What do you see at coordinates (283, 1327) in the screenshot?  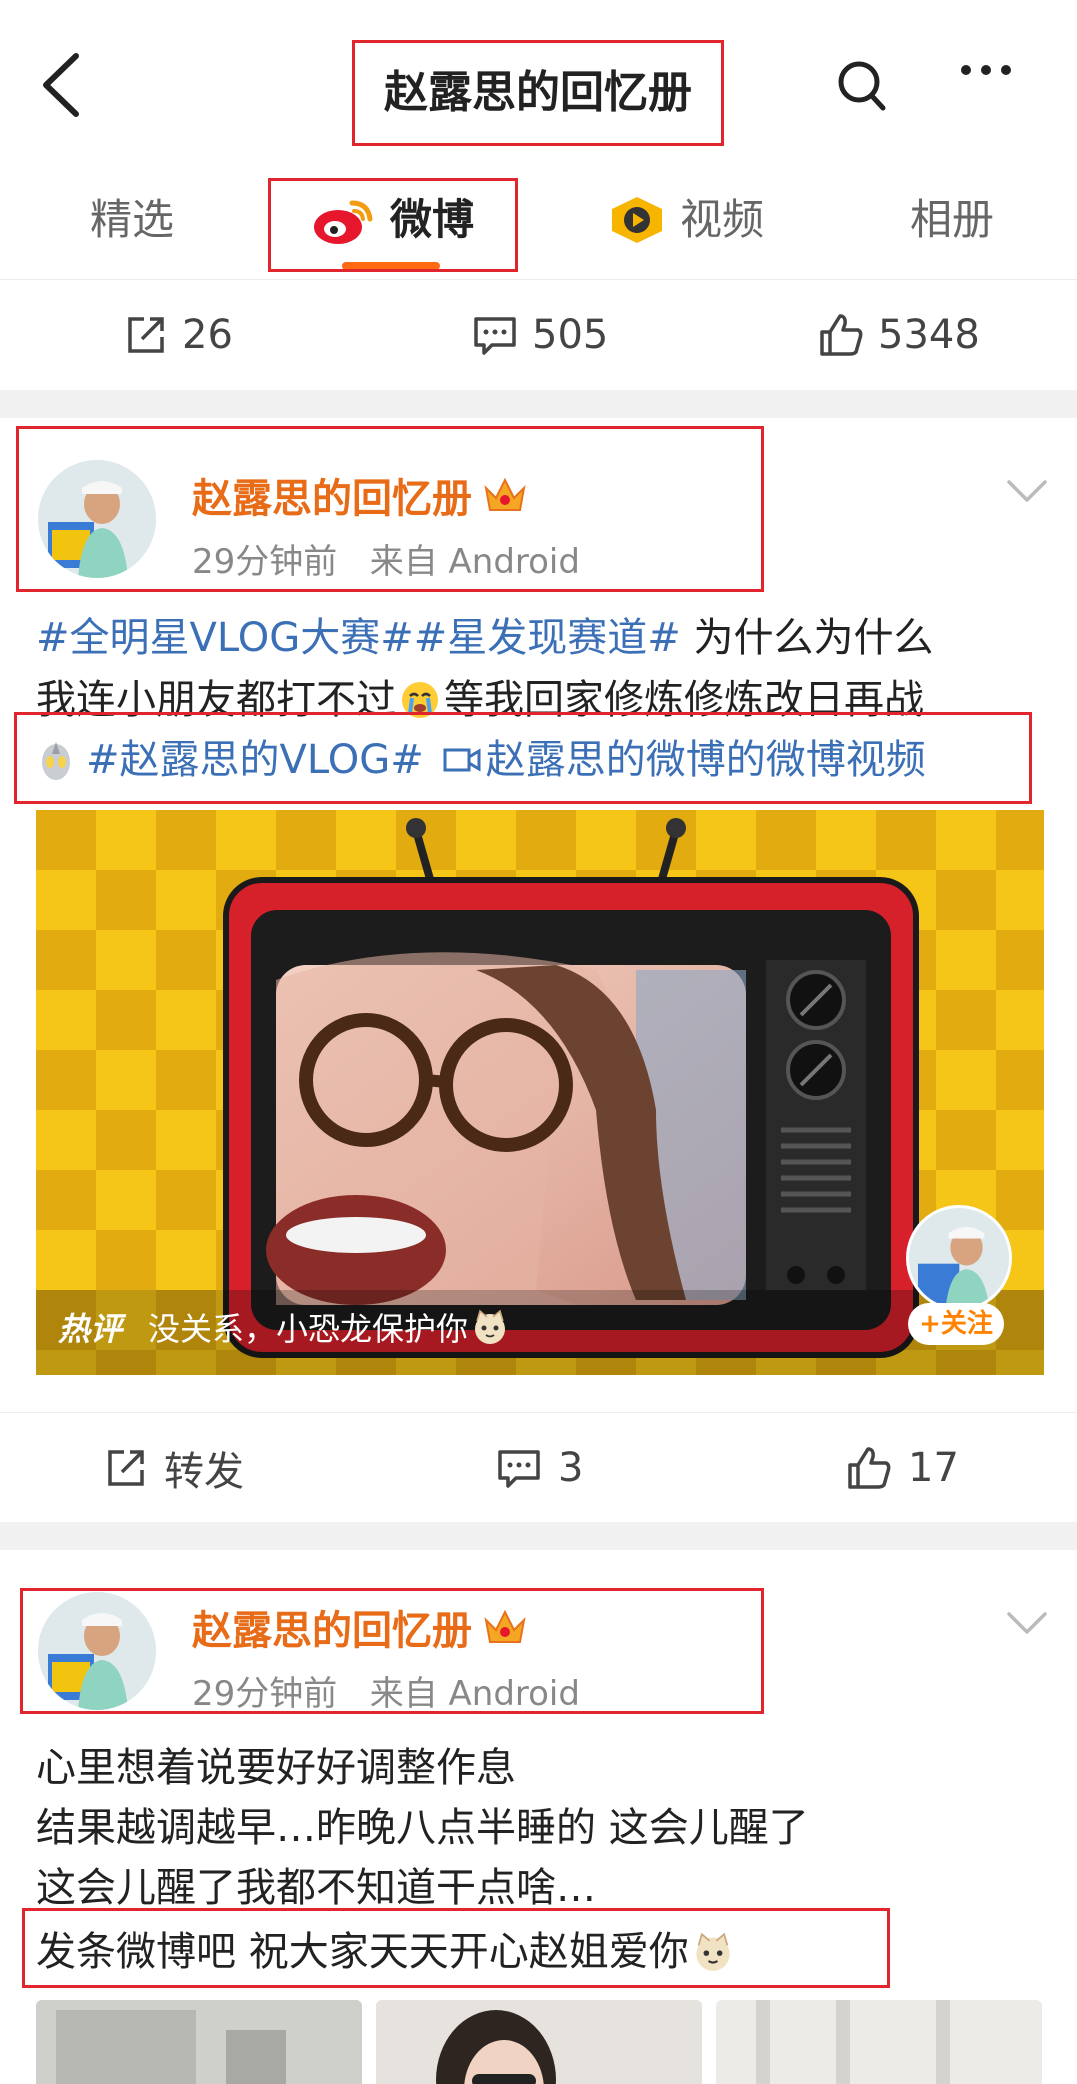 I see `hot-comment: 热评 没关系，小恐龙保护你` at bounding box center [283, 1327].